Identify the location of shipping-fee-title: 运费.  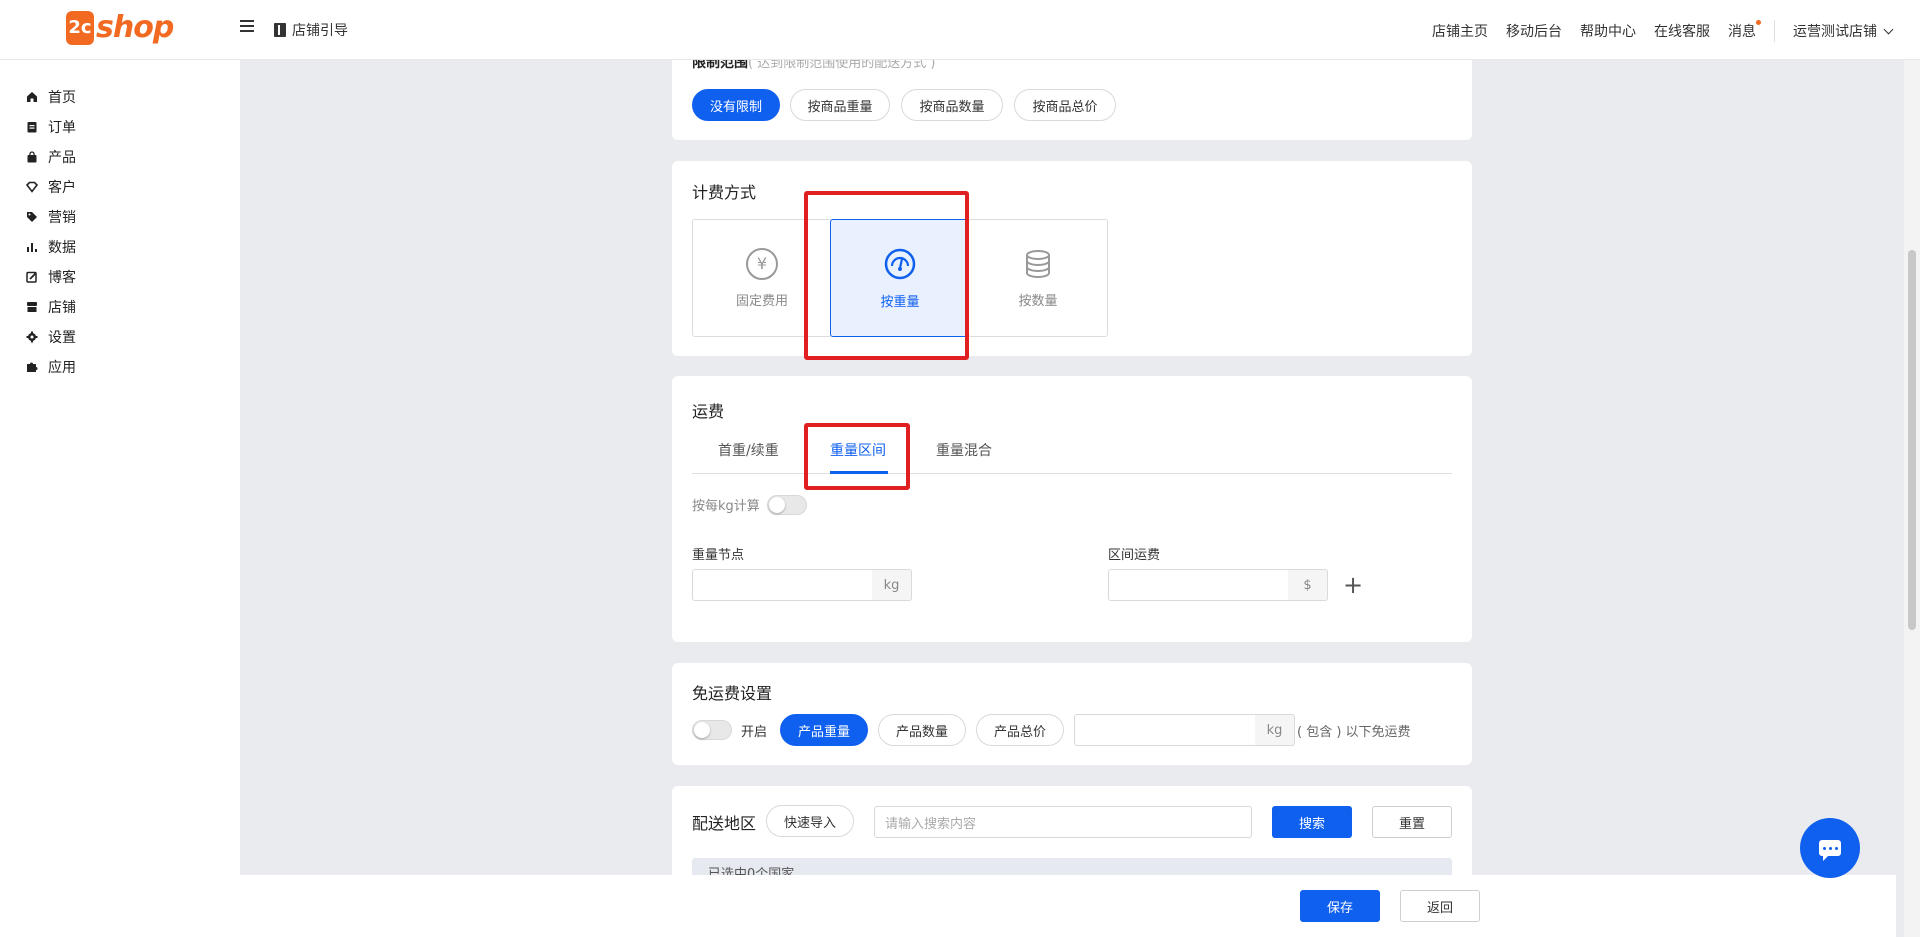
(708, 411).